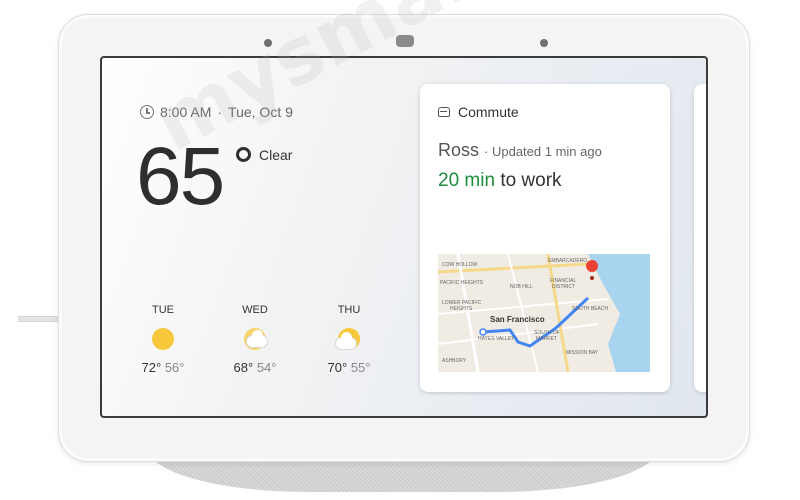 This screenshot has width=800, height=500. I want to click on map-label-cow-hollow: COW HOLLOW, so click(460, 265).